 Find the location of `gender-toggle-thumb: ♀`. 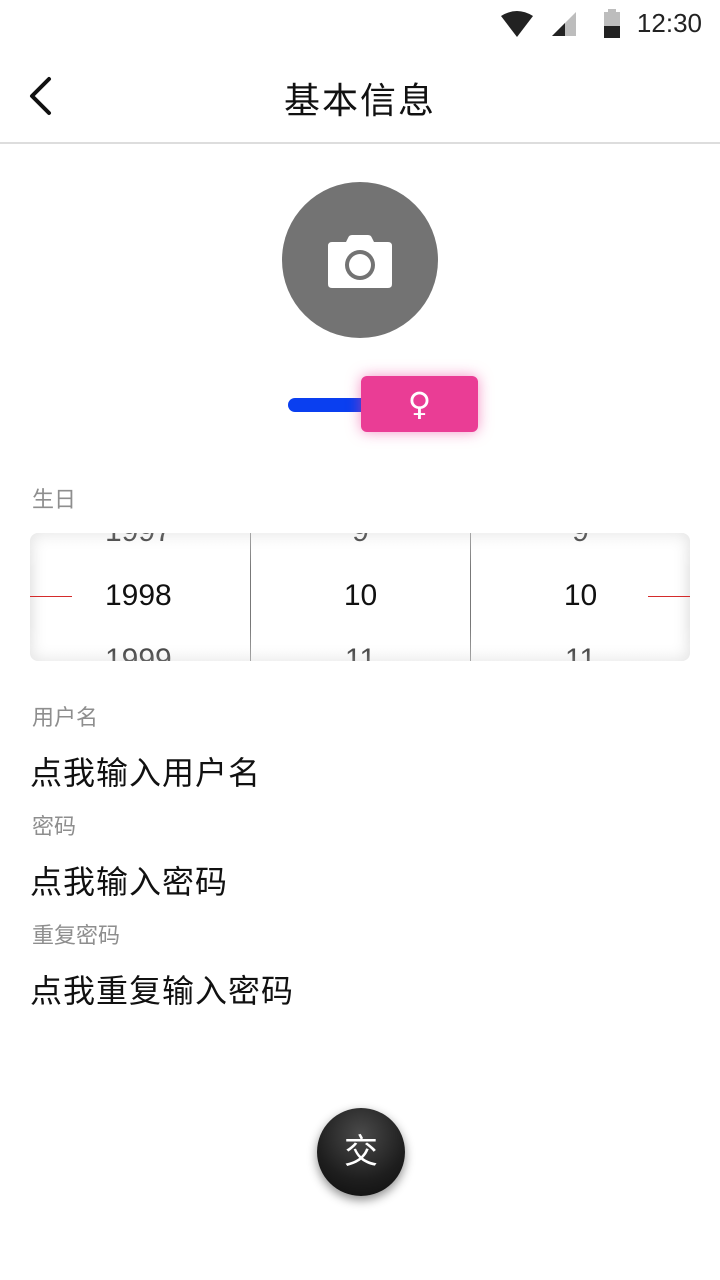

gender-toggle-thumb: ♀ is located at coordinates (419, 404).